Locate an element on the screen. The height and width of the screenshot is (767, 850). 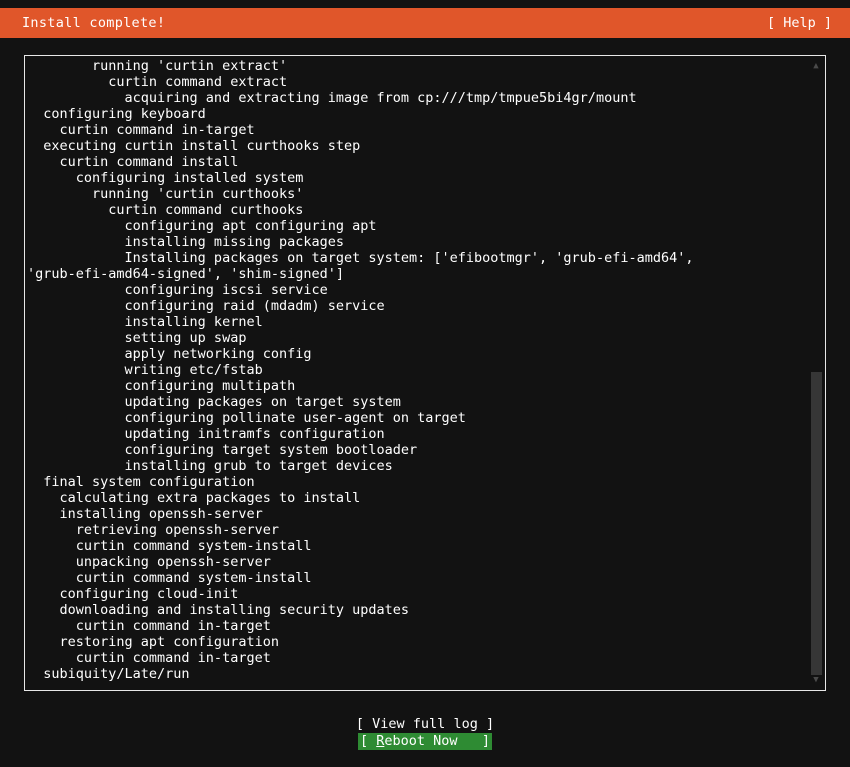
log-line: calculating extra packages to install is located at coordinates (194, 498).